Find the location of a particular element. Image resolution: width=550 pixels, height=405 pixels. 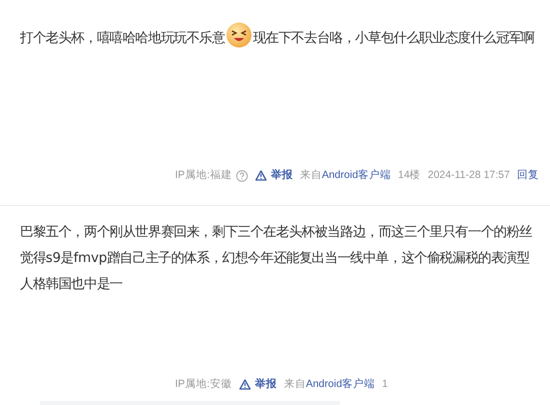

post-text: 打个老头杯，嘻嘻哈哈地玩玩不乐意 is located at coordinates (122, 39).